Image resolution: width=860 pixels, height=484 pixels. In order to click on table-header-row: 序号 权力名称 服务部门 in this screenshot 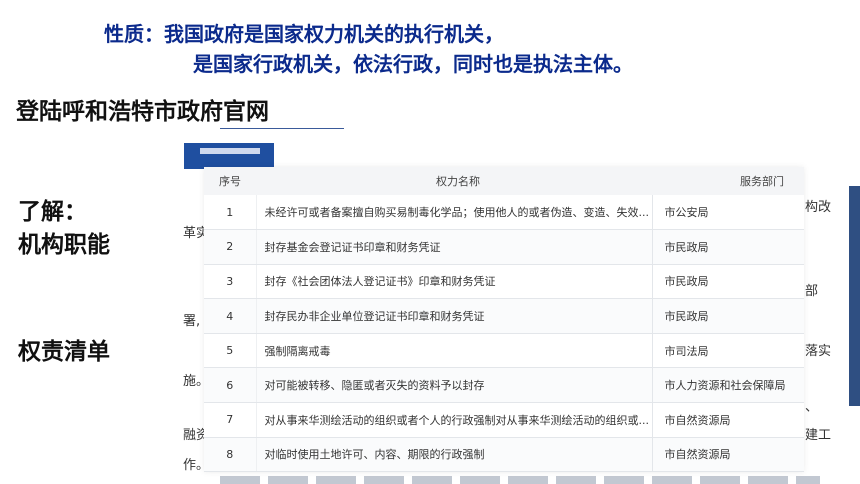, I will do `click(504, 181)`.